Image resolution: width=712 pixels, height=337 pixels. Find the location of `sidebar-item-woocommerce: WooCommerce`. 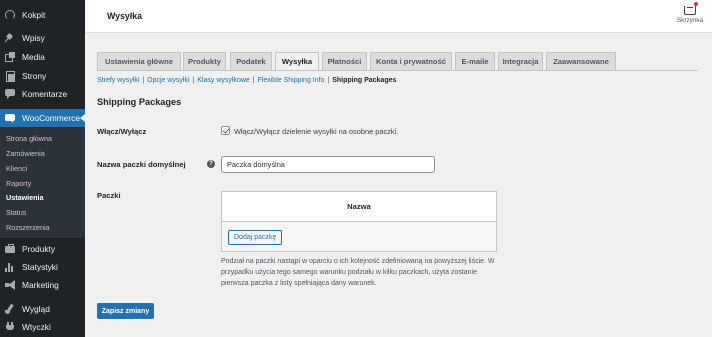

sidebar-item-woocommerce: WooCommerce is located at coordinates (42, 118).